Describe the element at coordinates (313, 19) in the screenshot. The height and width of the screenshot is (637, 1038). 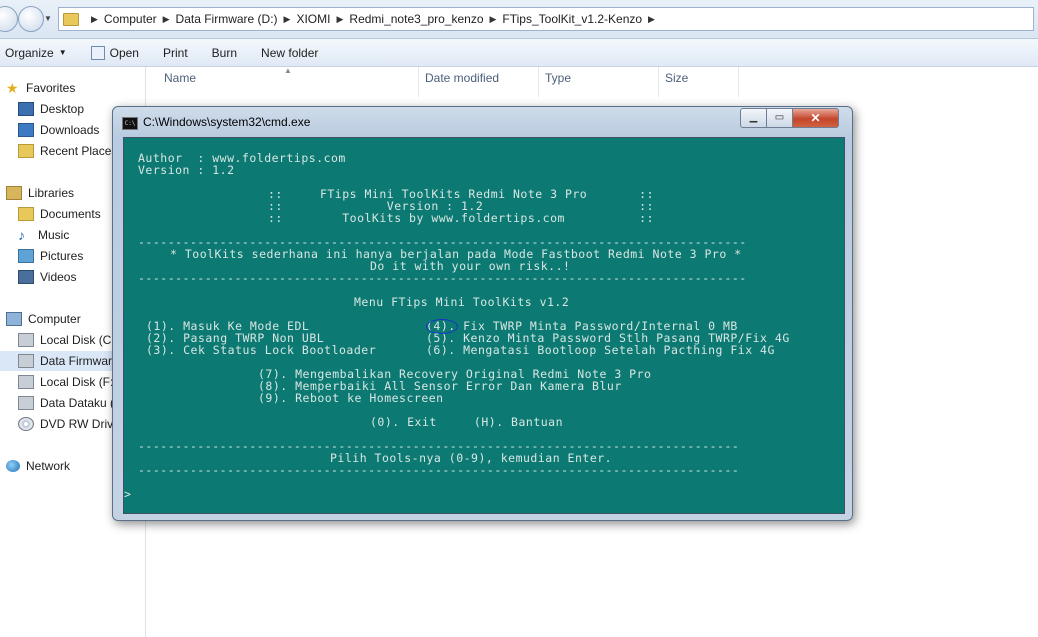
I see `breadcrumb-xiomi: XIOMI` at that location.